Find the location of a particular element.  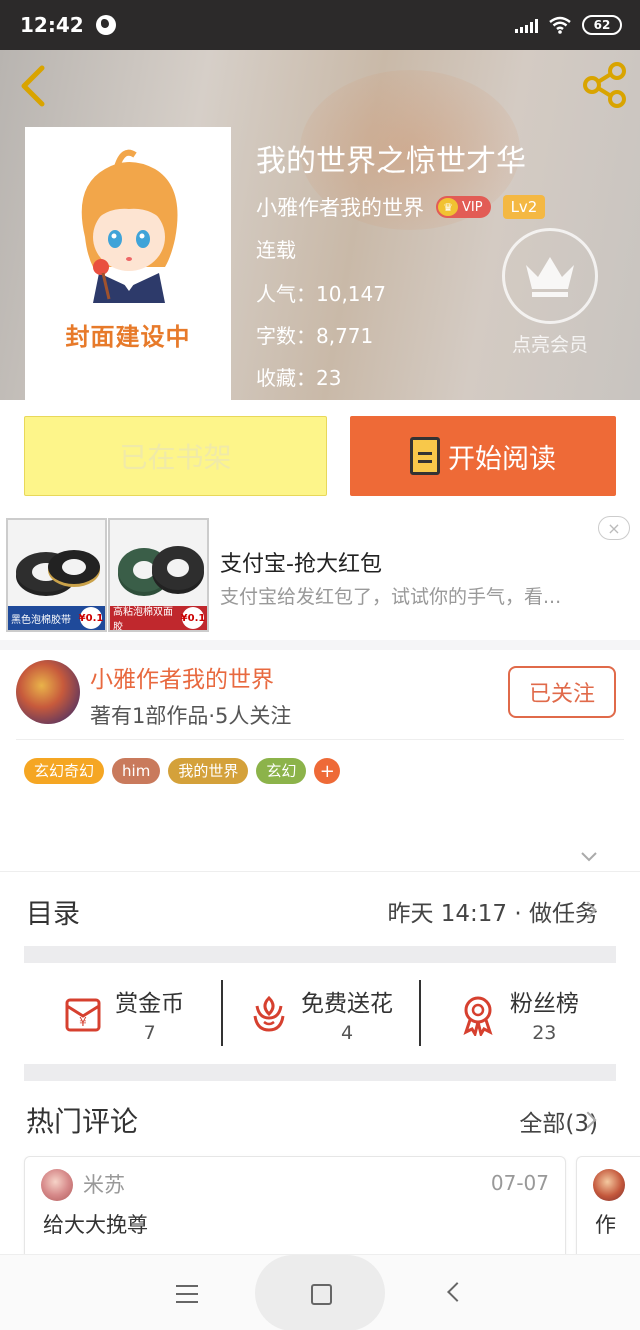

wifi-icon is located at coordinates (560, 25).